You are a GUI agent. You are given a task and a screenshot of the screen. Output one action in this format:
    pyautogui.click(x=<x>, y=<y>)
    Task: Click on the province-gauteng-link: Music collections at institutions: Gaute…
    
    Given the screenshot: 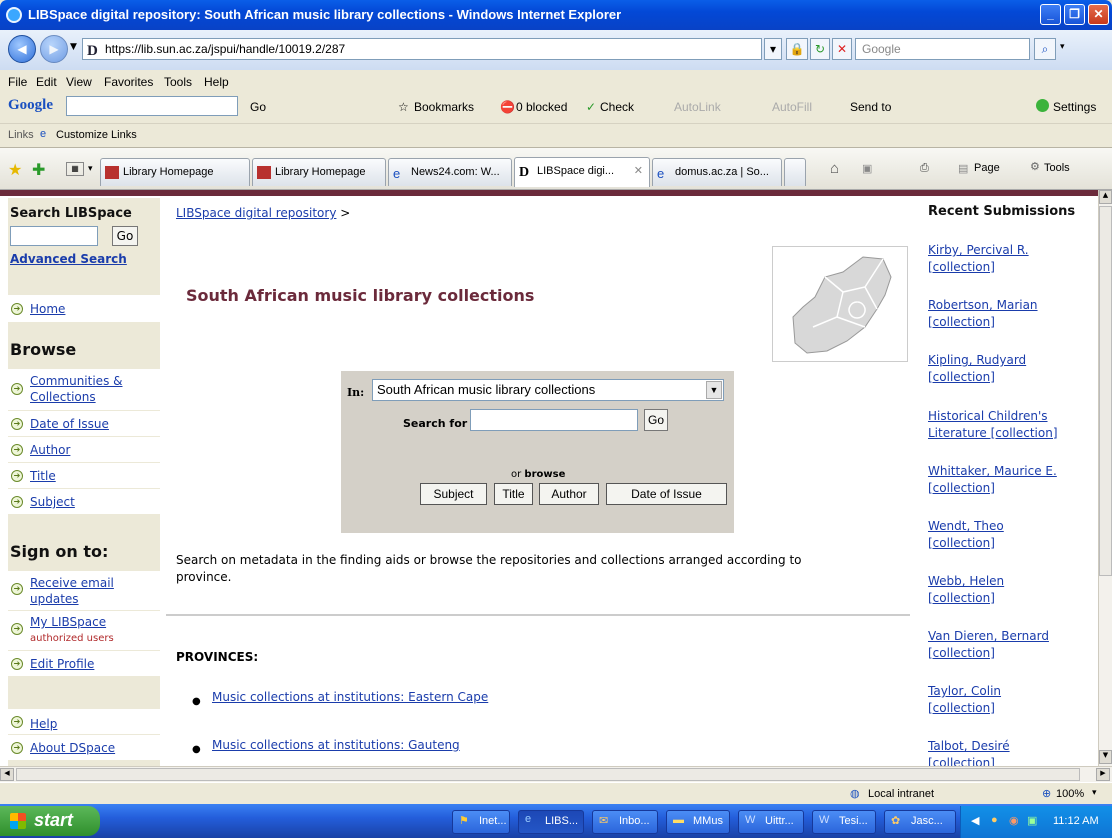 What is the action you would take?
    pyautogui.click(x=336, y=745)
    